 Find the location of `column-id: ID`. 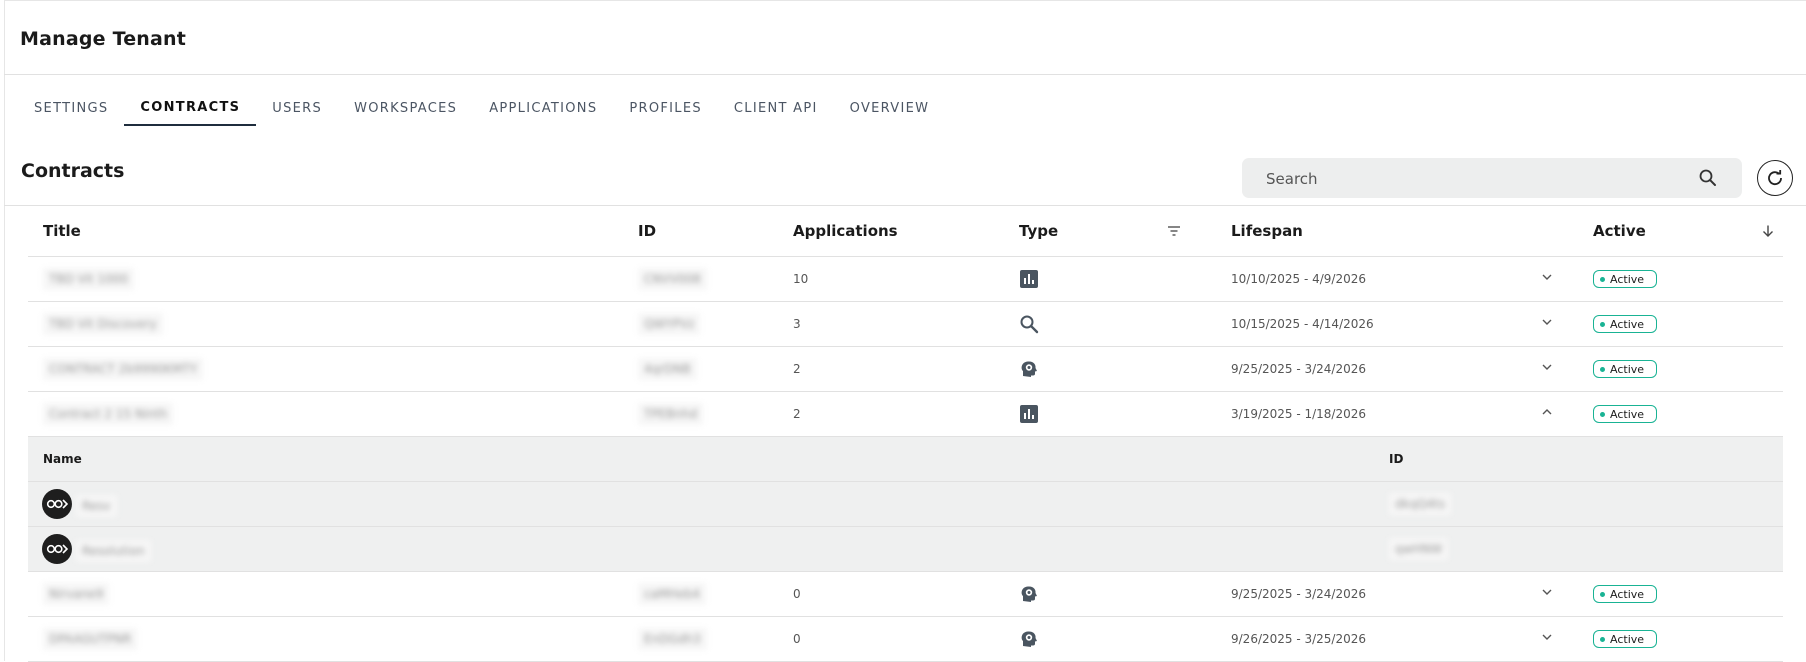

column-id: ID is located at coordinates (715, 231).